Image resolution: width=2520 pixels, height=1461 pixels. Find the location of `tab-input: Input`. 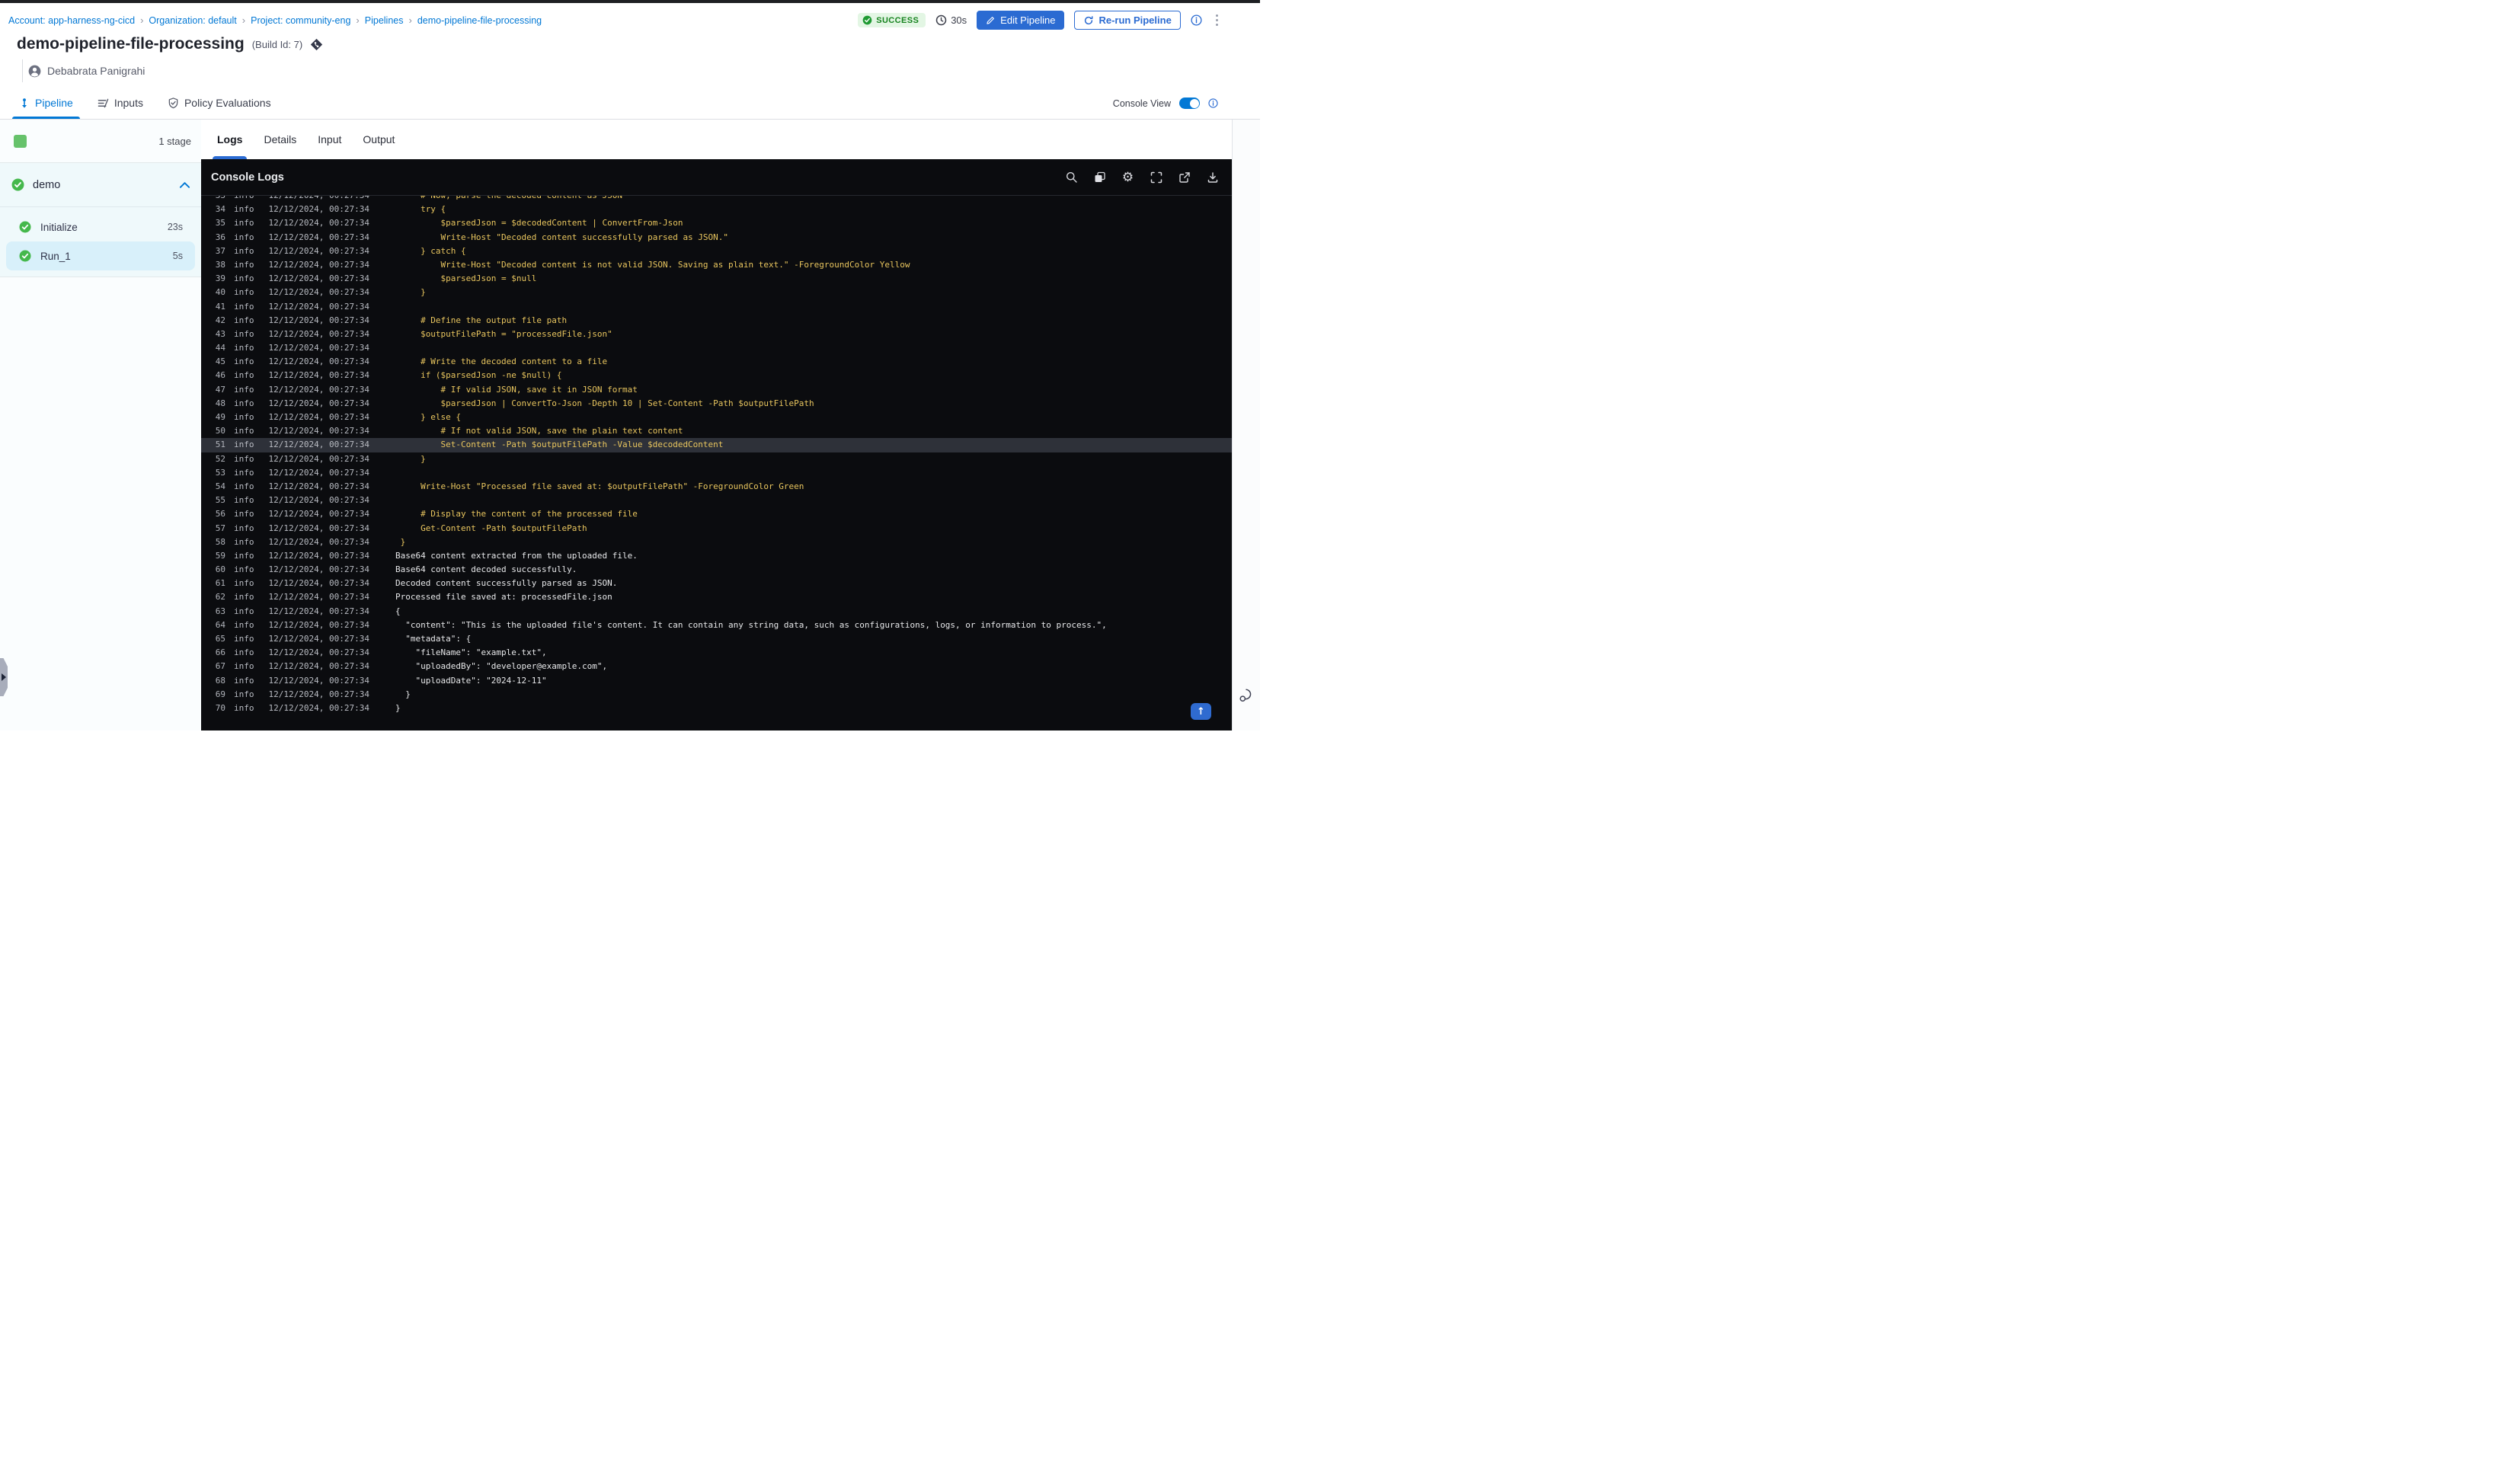

tab-input: Input is located at coordinates (329, 139).